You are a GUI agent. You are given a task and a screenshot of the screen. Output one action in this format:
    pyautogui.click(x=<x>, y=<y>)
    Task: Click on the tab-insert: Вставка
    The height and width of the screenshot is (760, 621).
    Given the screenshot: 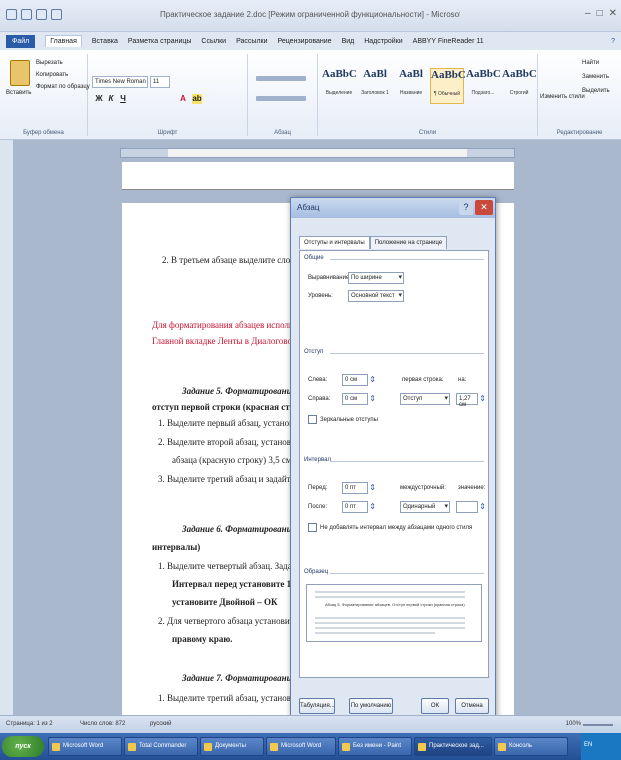 What is the action you would take?
    pyautogui.click(x=105, y=41)
    